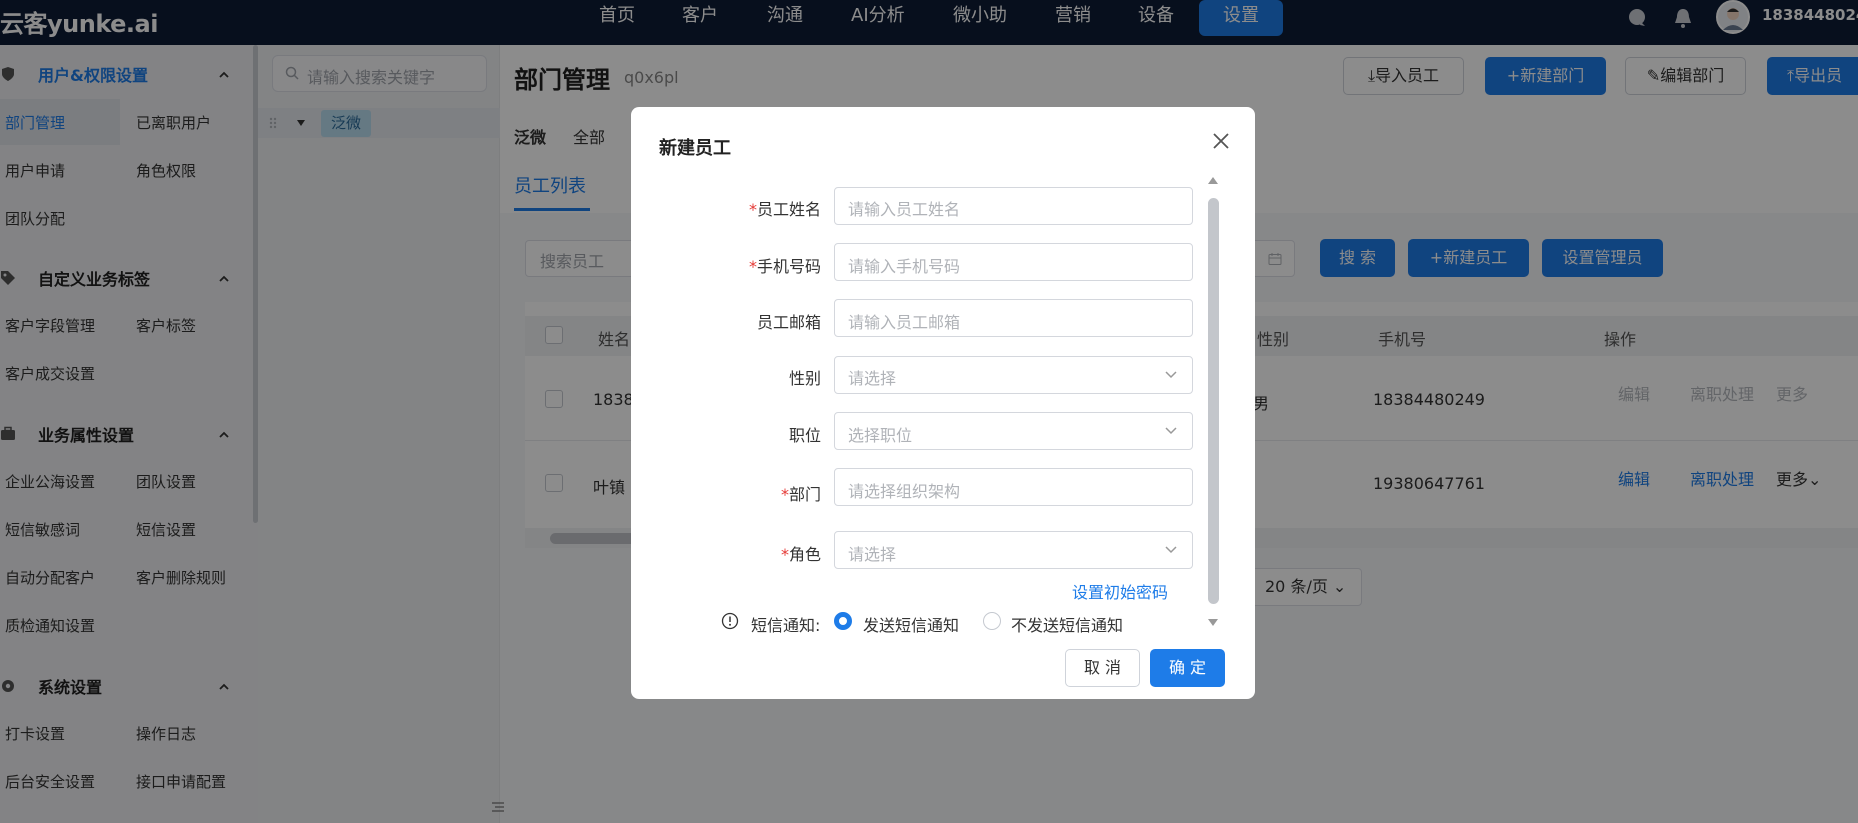 The height and width of the screenshot is (823, 1858). I want to click on field-gender-label: 性别, so click(804, 378).